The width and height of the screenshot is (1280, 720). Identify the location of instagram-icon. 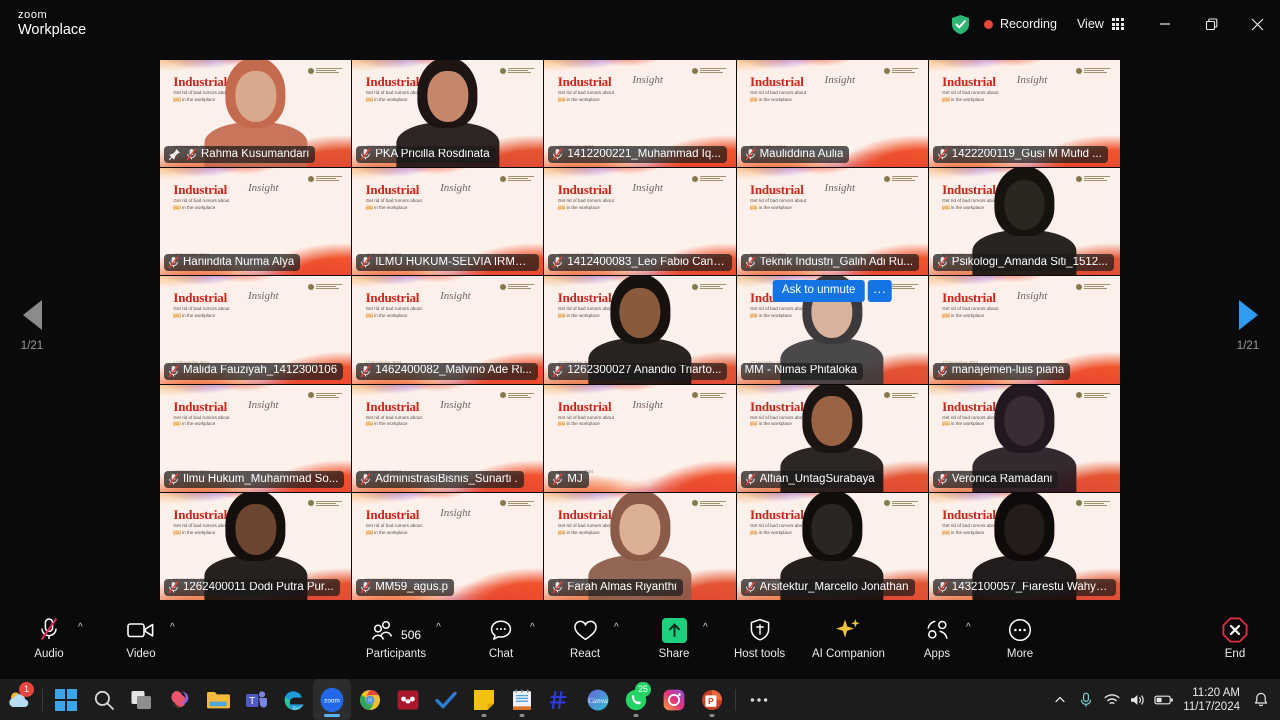
(674, 699).